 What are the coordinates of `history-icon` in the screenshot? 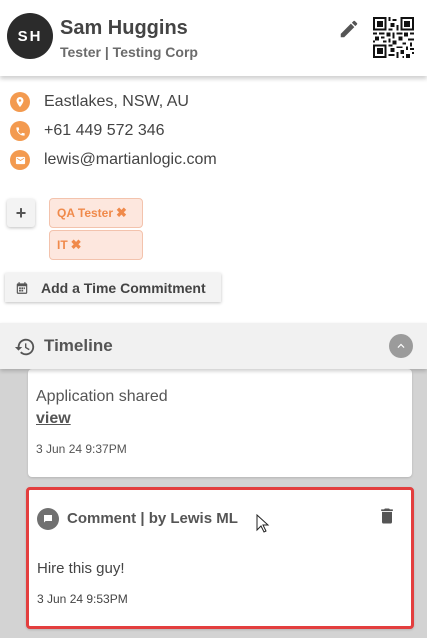 It's located at (24, 347).